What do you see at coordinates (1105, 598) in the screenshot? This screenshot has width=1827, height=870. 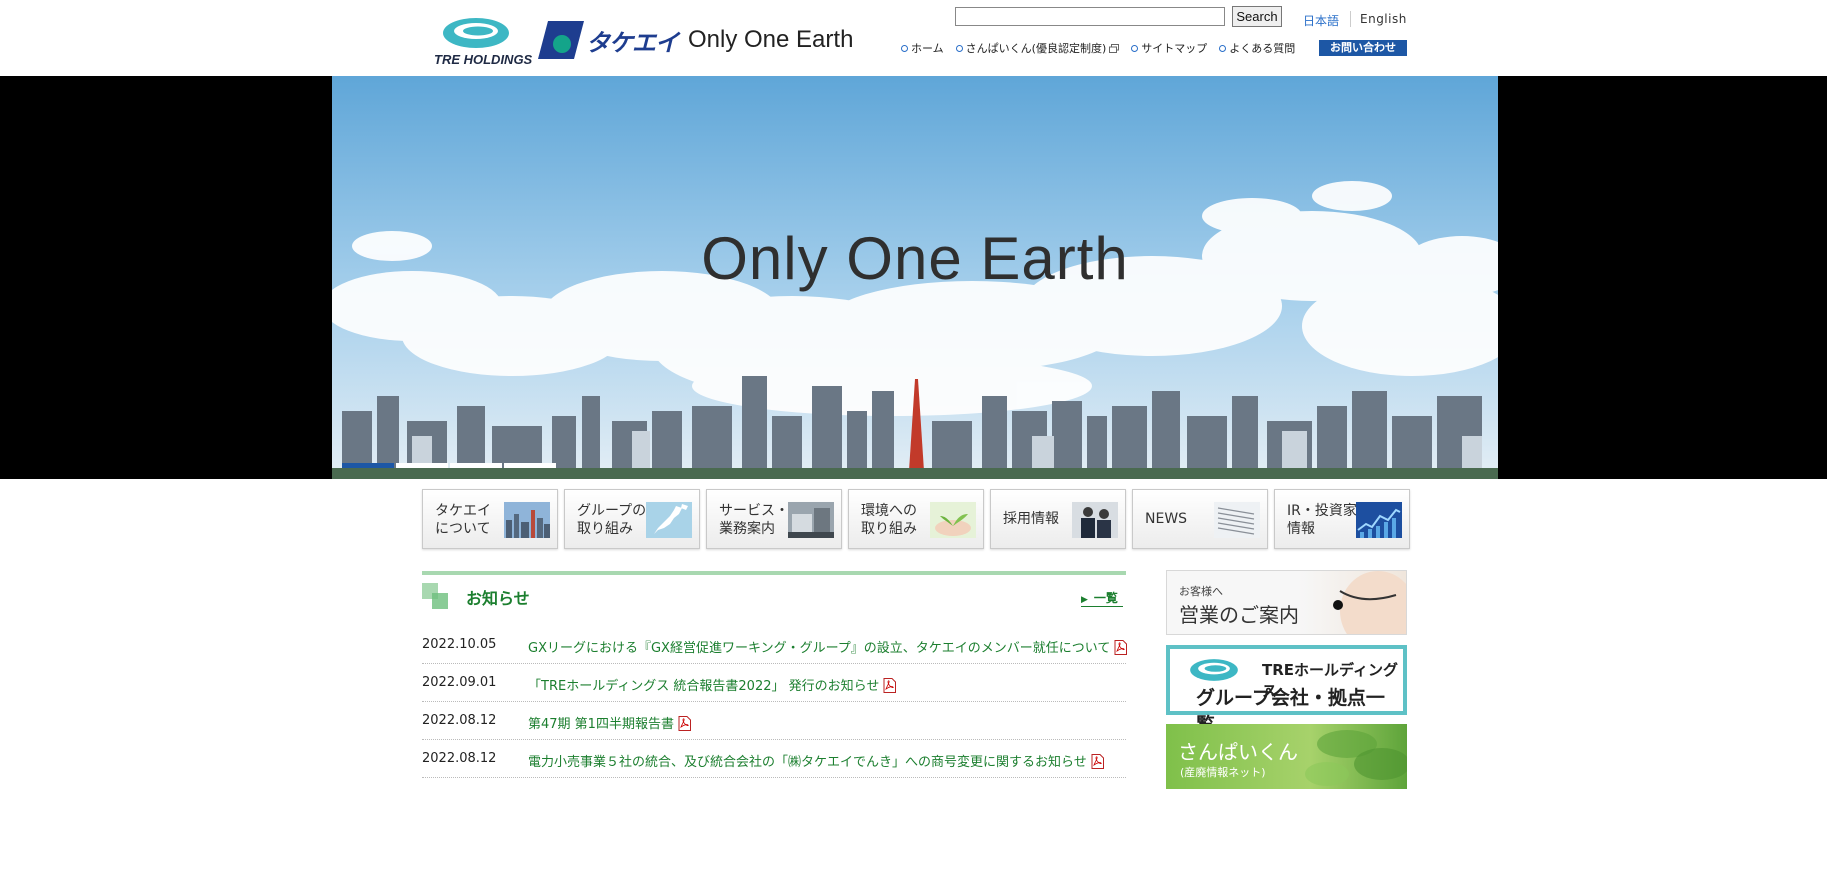 I see `news-all-label: 一覧` at bounding box center [1105, 598].